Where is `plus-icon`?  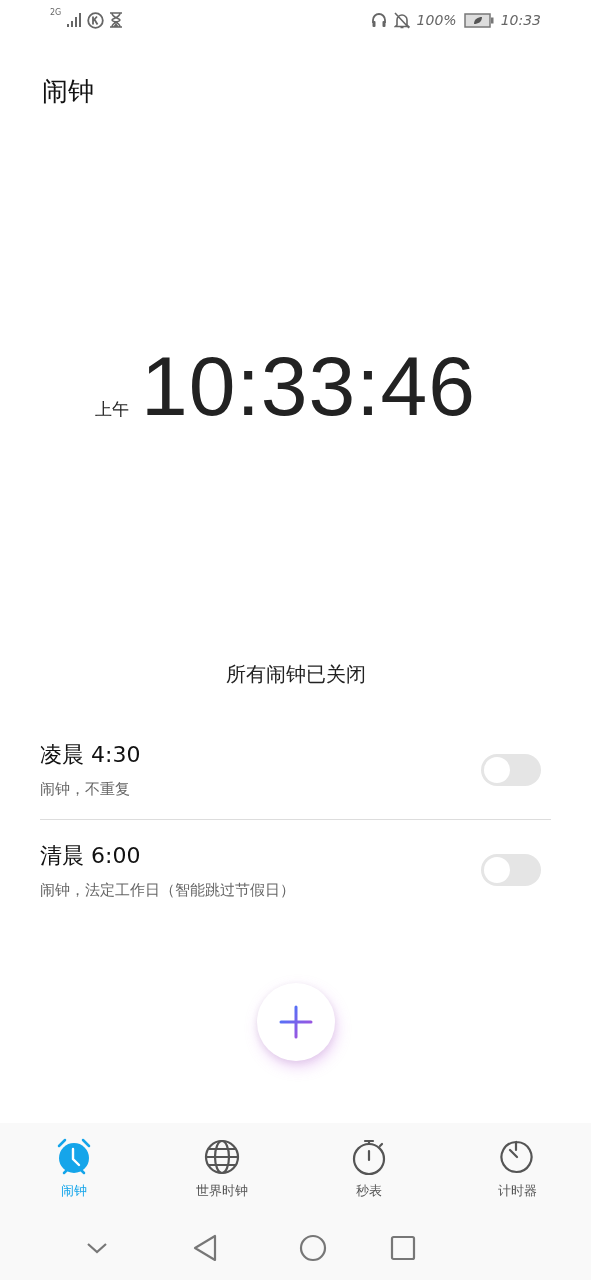 plus-icon is located at coordinates (295, 1021).